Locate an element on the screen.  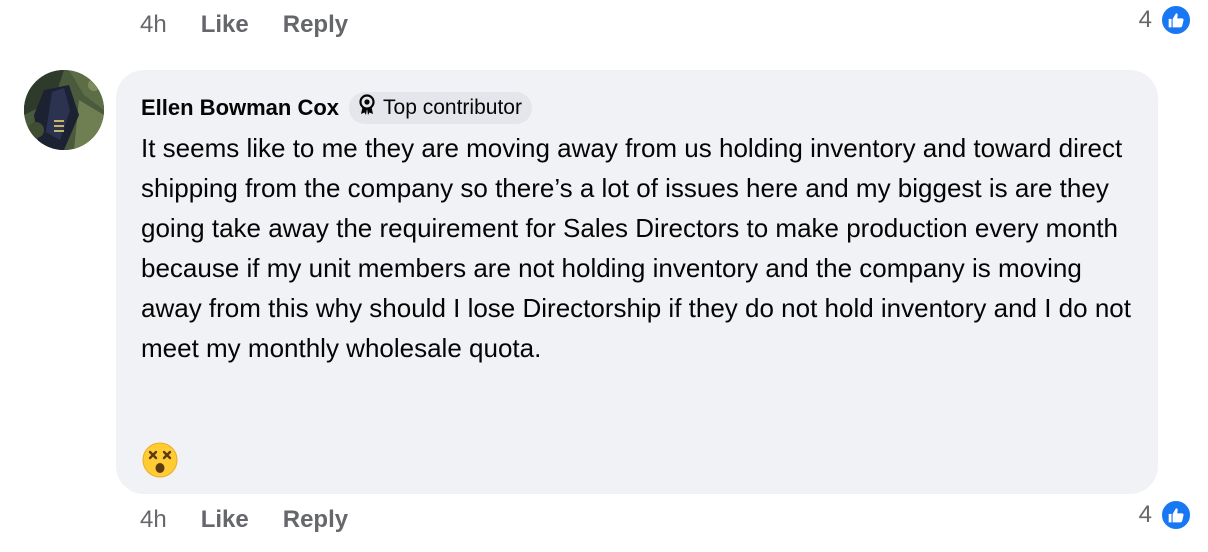
comment-header: Ellen Bowman Cox Top contributor is located at coordinates (636, 108).